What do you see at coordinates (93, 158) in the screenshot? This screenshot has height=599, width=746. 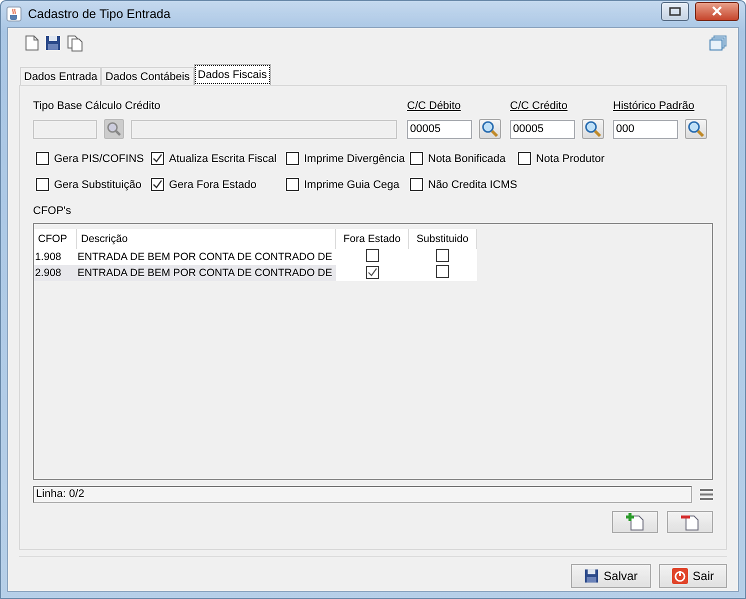 I see `checkbox: Gera PIS/COFINS` at bounding box center [93, 158].